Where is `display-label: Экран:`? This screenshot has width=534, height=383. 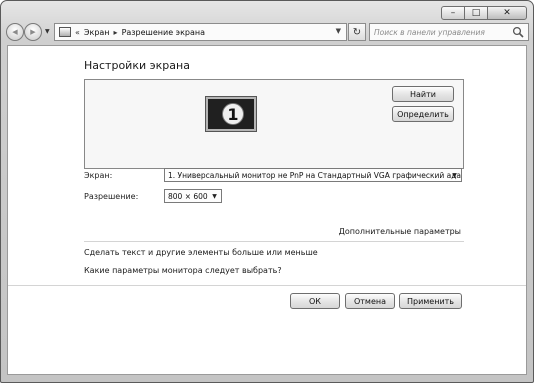 display-label: Экран: is located at coordinates (98, 175).